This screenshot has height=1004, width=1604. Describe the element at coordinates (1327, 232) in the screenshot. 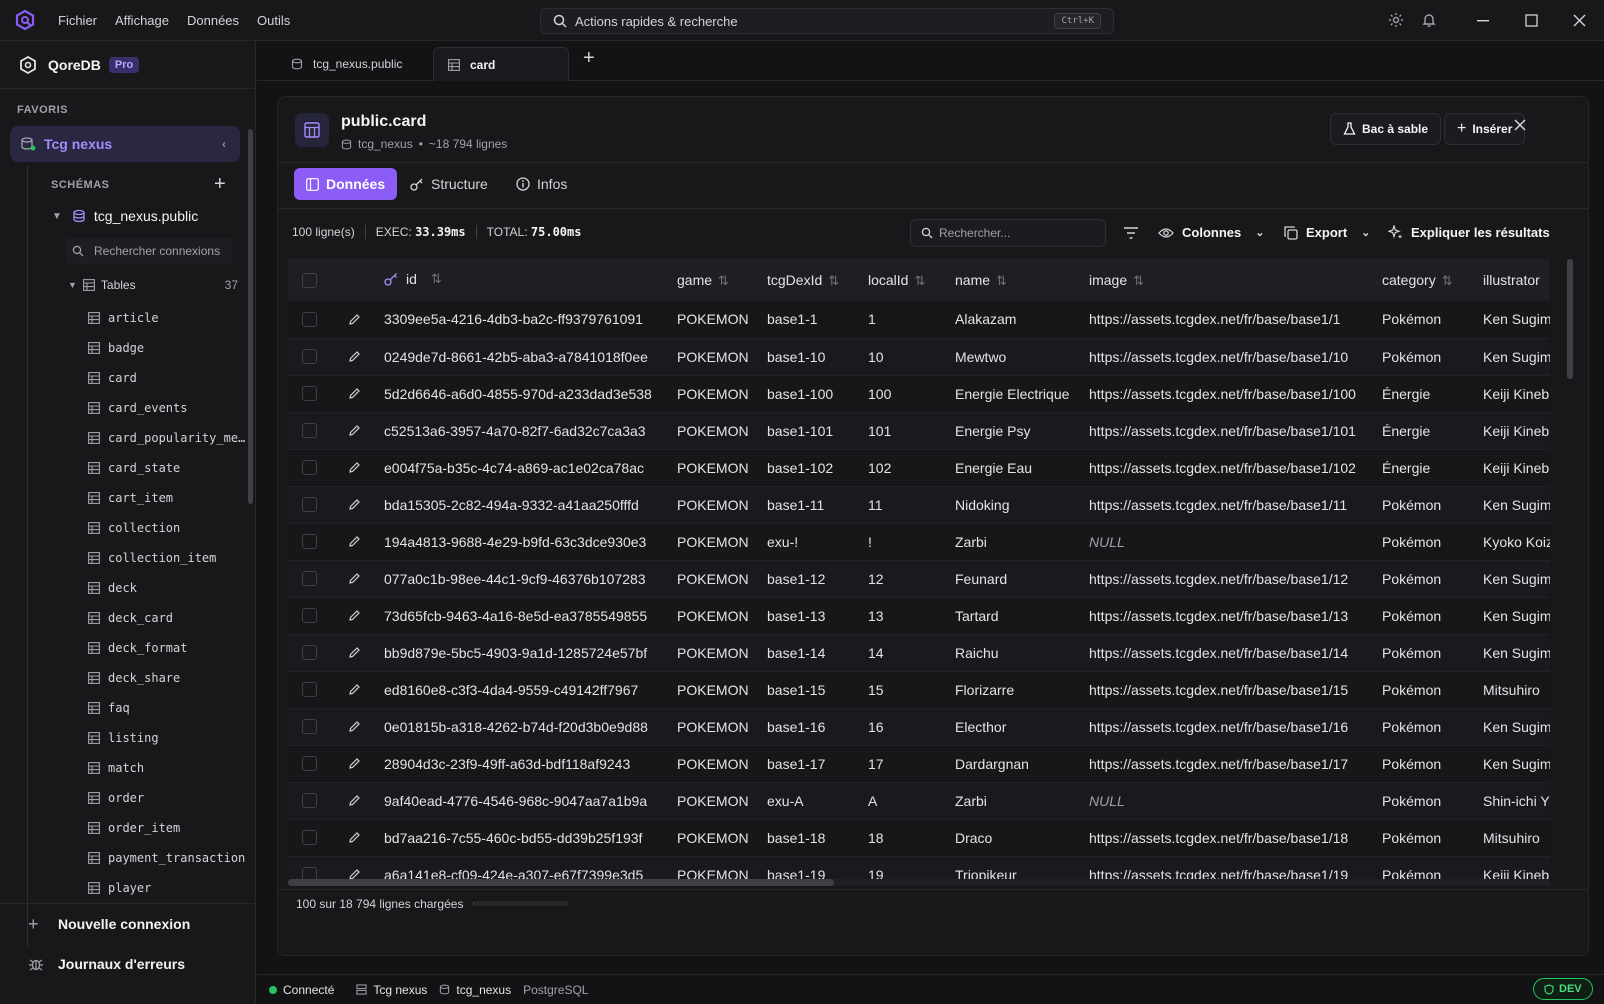

I see `export-button: Export ⌄` at that location.